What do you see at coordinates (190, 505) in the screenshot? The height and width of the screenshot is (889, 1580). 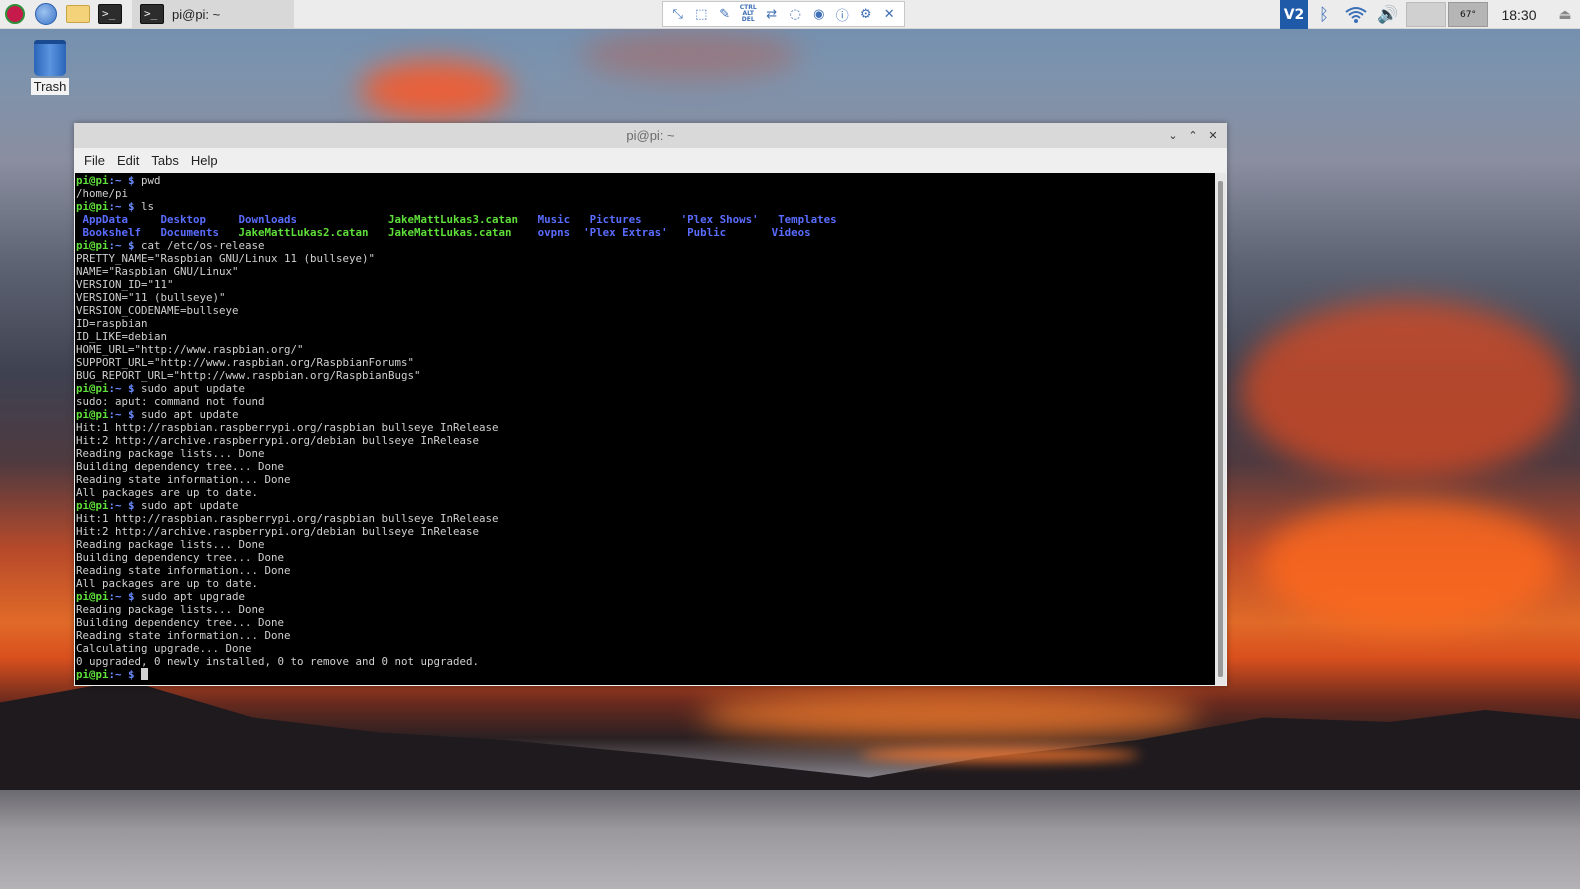 I see `command-text: sudo apt update` at bounding box center [190, 505].